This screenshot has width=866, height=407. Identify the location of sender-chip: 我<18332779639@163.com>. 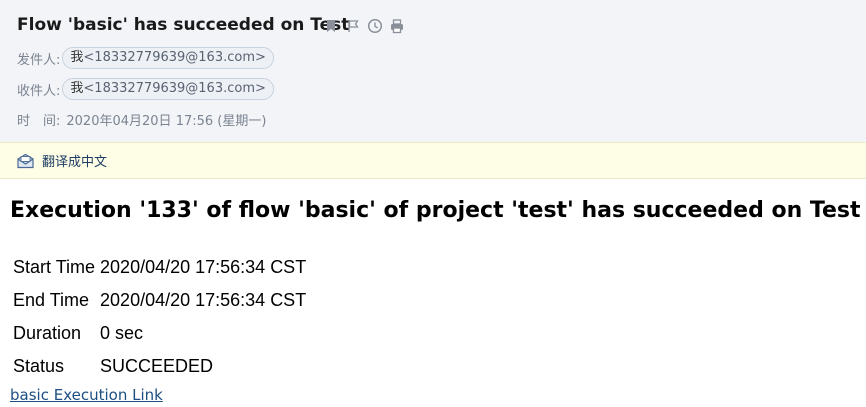
(168, 58).